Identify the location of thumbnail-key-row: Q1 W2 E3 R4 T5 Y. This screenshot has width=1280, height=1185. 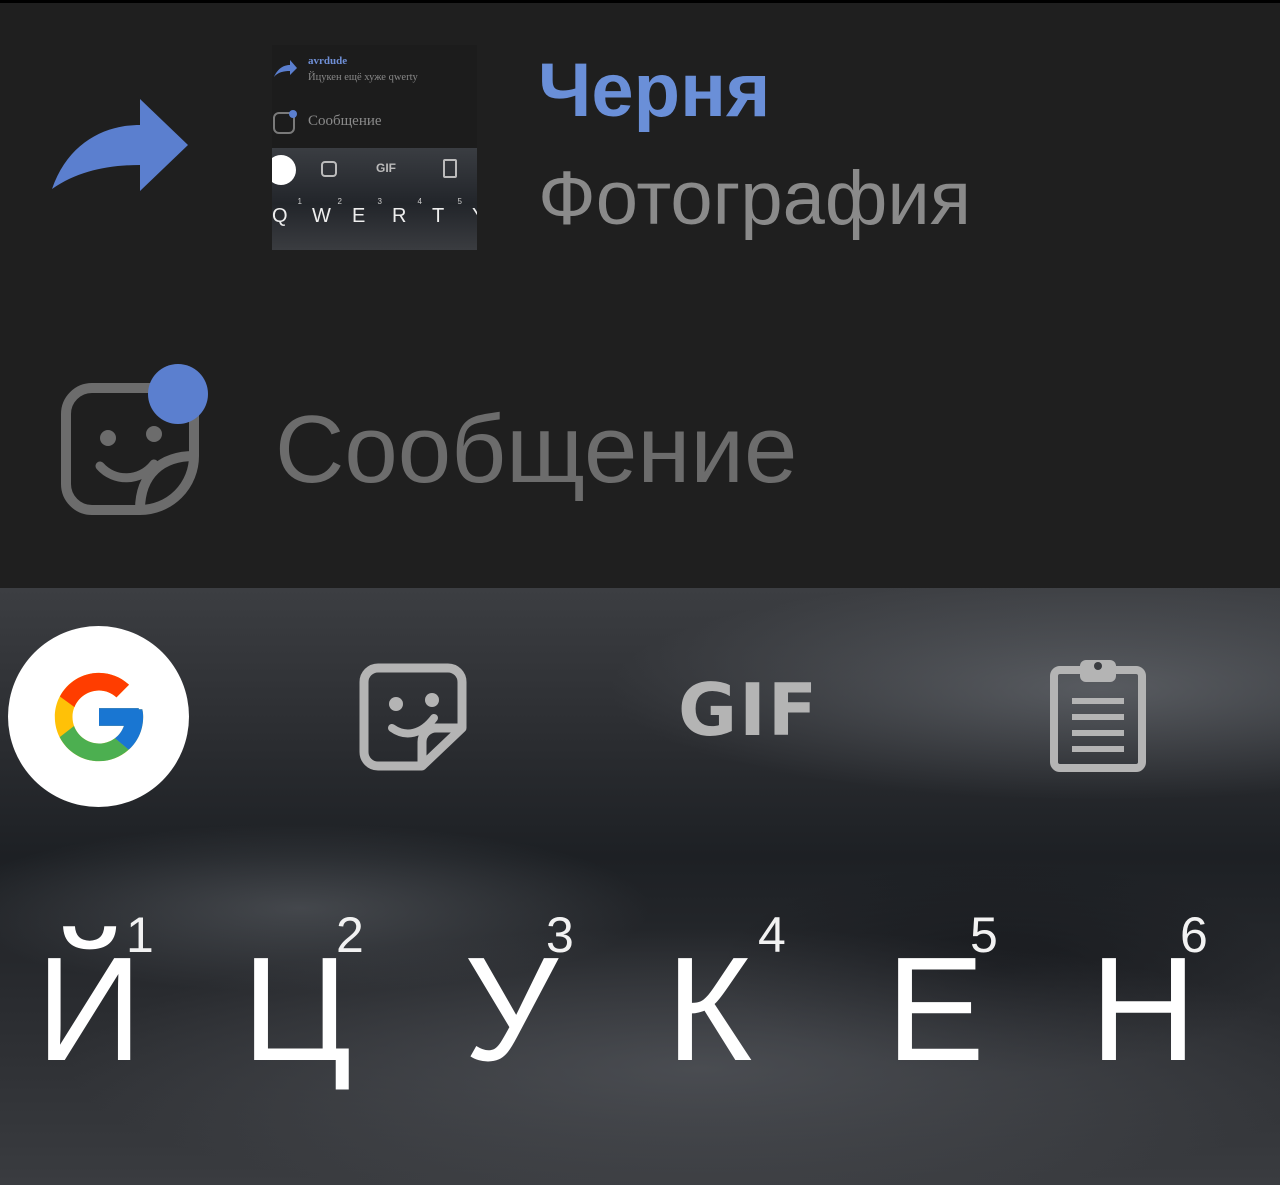
(374, 212).